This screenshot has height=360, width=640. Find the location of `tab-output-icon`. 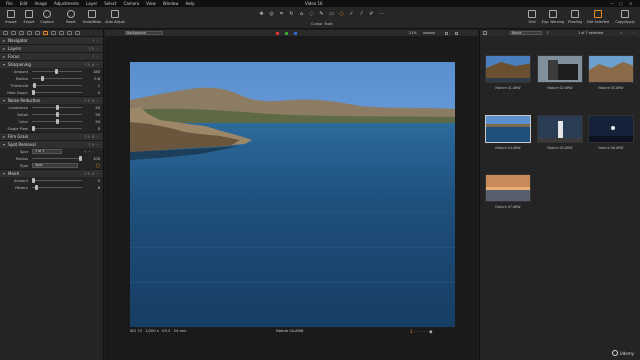

tab-output-icon is located at coordinates (69, 33).